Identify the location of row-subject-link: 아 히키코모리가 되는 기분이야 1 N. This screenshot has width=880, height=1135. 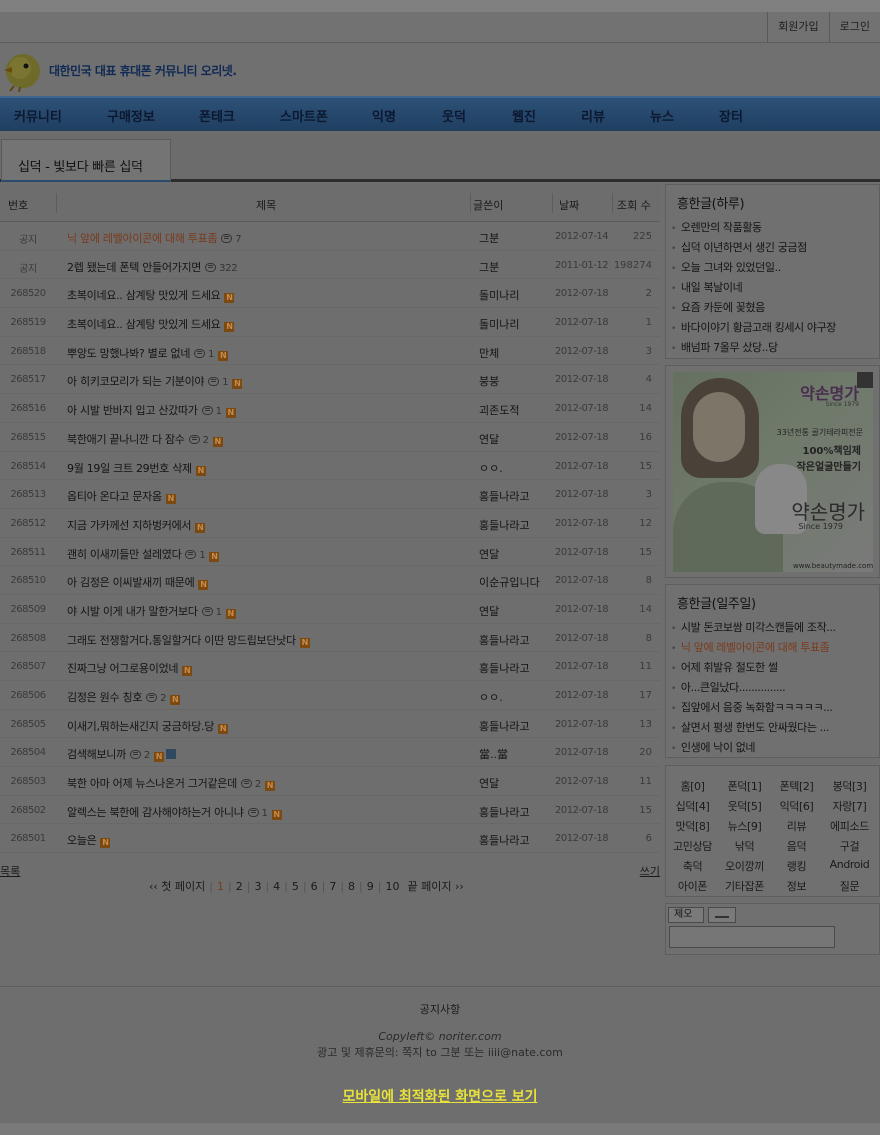
(155, 381).